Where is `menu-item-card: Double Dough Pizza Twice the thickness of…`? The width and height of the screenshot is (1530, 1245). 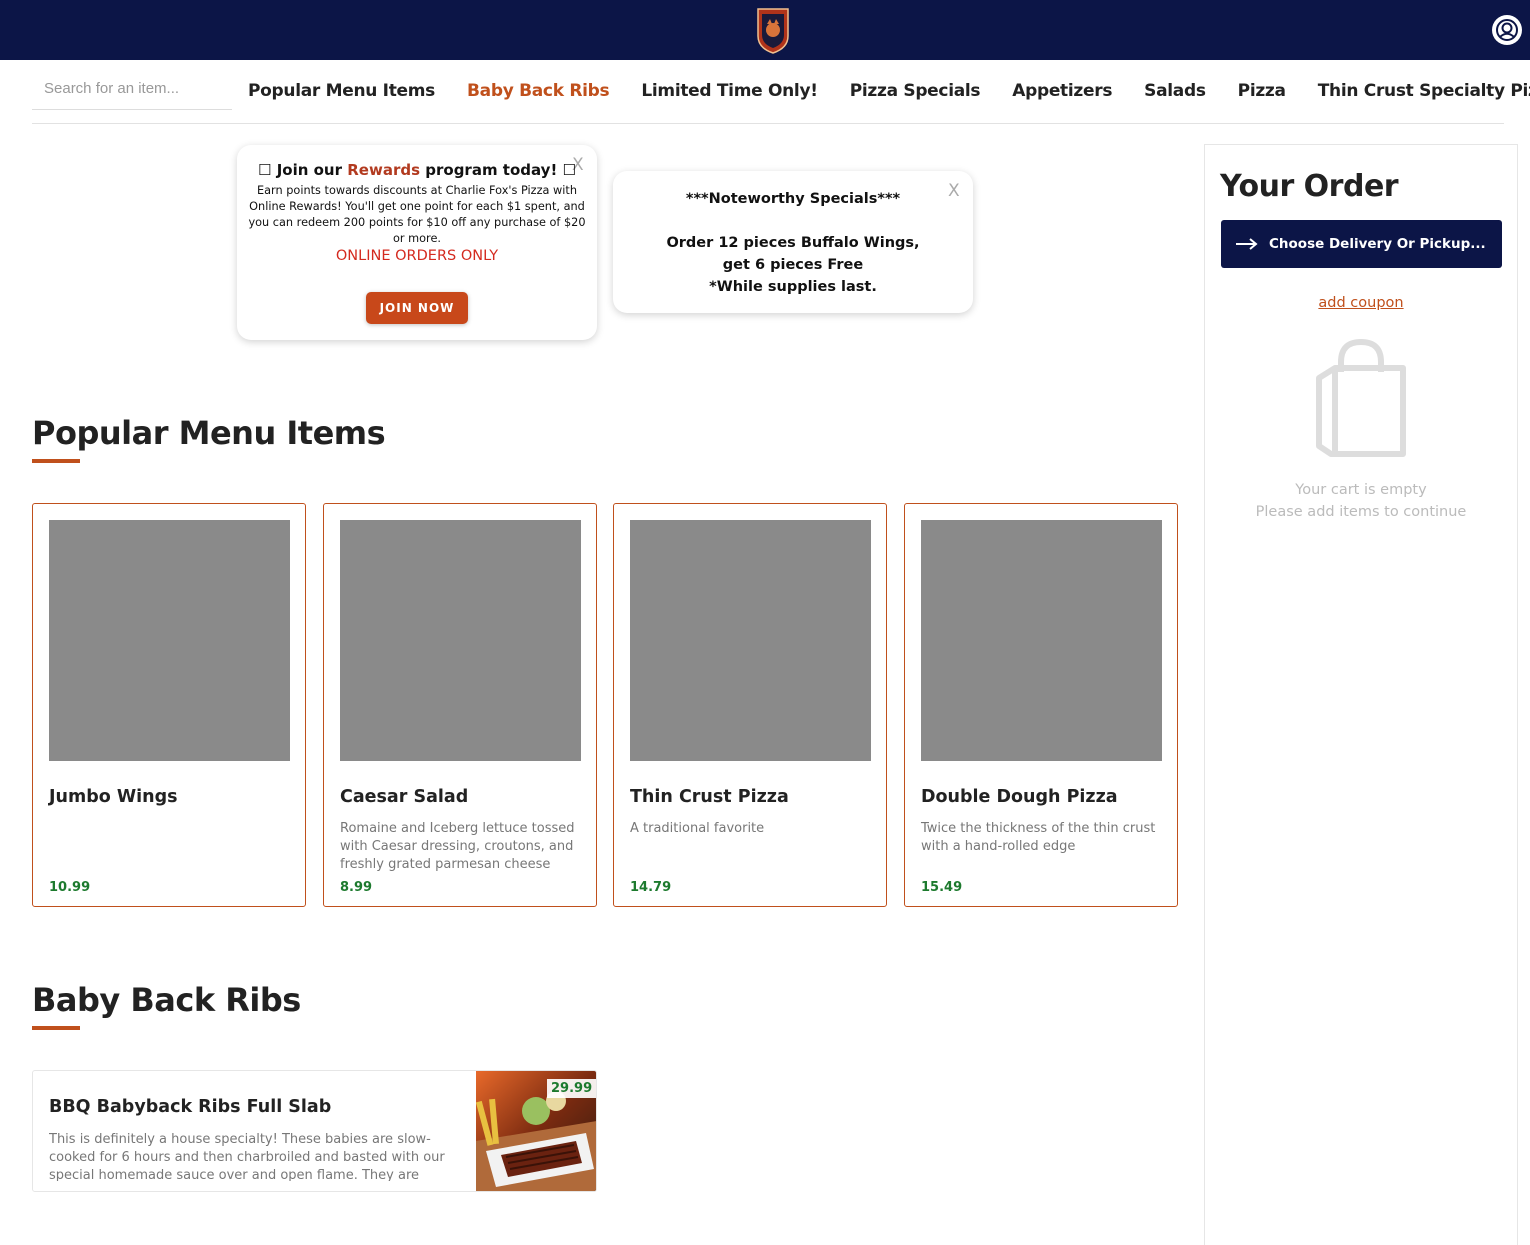 menu-item-card: Double Dough Pizza Twice the thickness of… is located at coordinates (1041, 705).